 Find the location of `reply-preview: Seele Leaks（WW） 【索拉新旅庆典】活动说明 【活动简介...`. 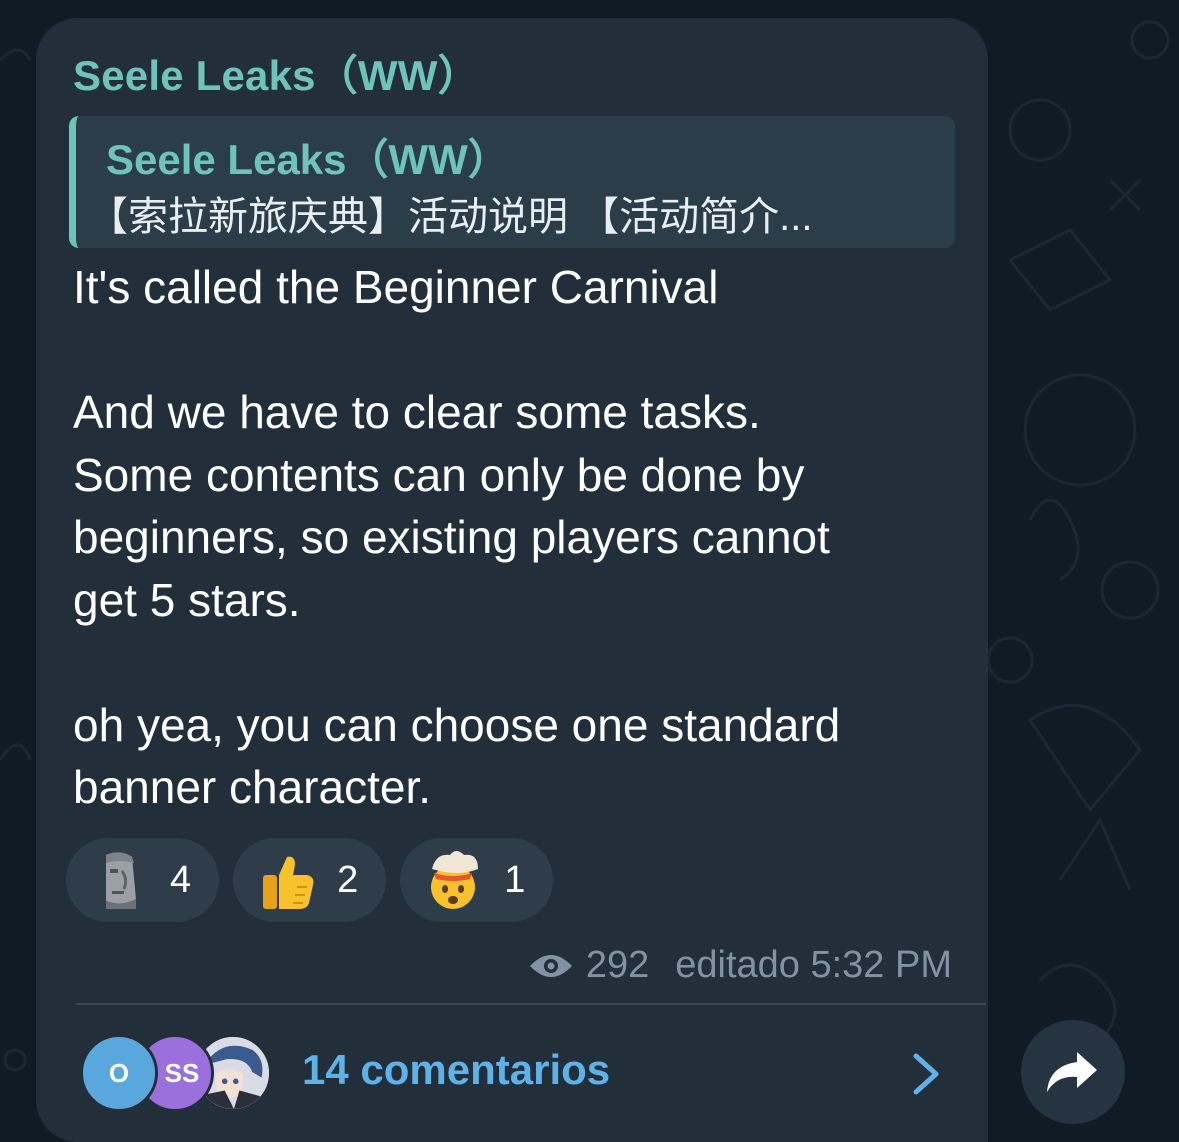

reply-preview: Seele Leaks（WW） 【索拉新旅庆典】活动说明 【活动简介... is located at coordinates (512, 182).